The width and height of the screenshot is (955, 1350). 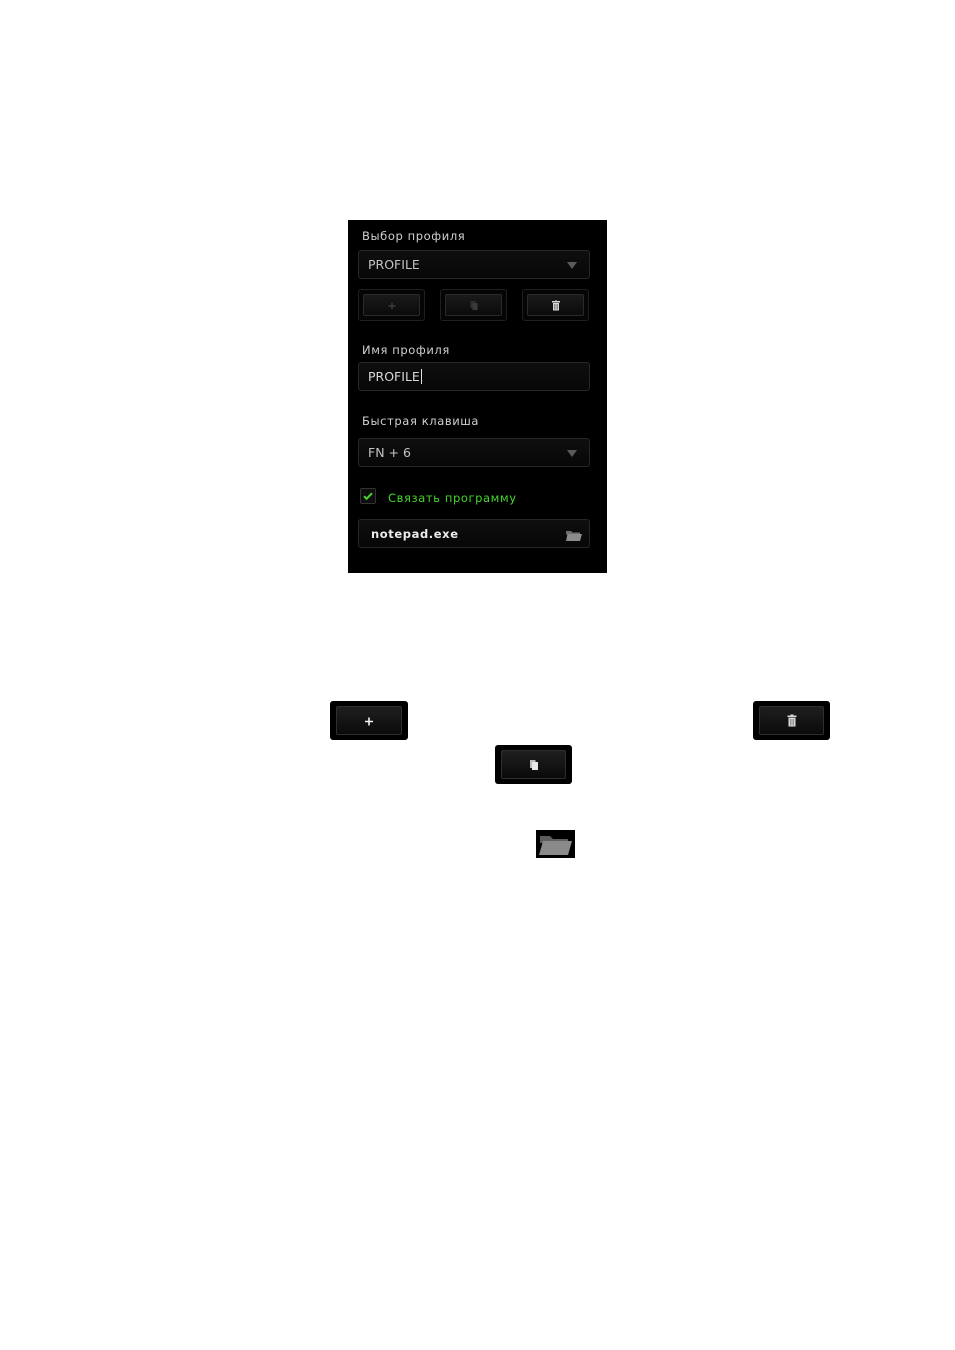 I want to click on copy-profile-button-large, so click(x=533, y=764).